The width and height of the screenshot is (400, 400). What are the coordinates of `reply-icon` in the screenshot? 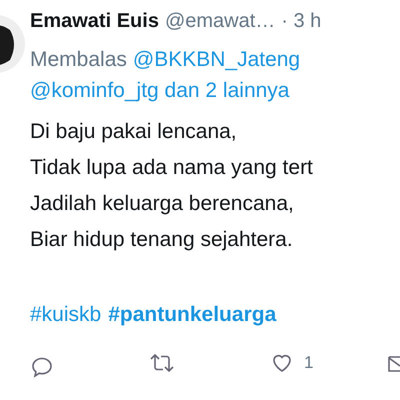 It's located at (42, 367).